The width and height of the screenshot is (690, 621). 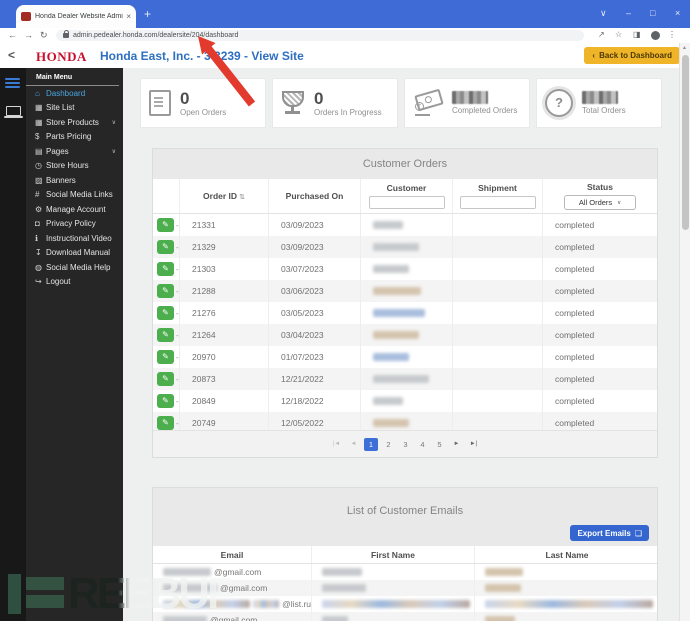 What do you see at coordinates (74, 166) in the screenshot?
I see `sidebar-item-store-hours: ◷ Store Hours` at bounding box center [74, 166].